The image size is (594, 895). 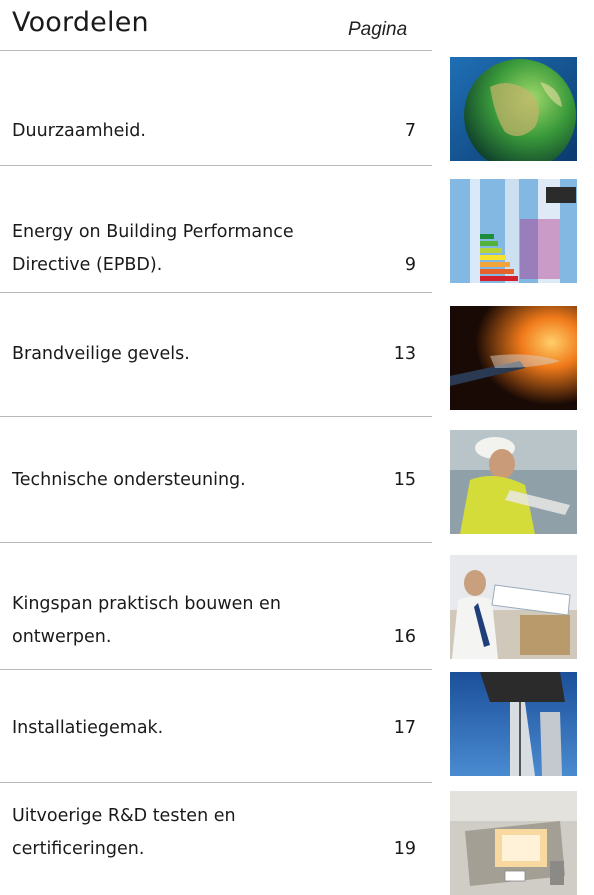 What do you see at coordinates (146, 620) in the screenshot?
I see `entry-label: Kingspan praktisch bouwen en ontwerpen.` at bounding box center [146, 620].